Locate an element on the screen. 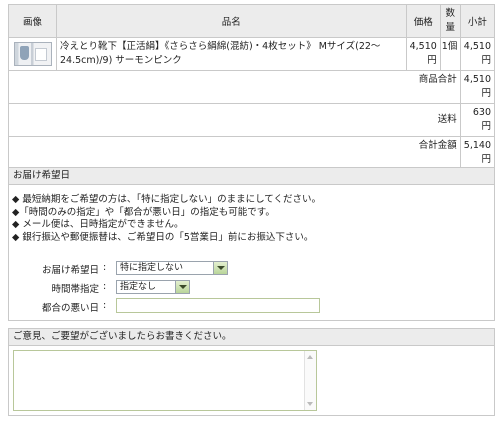 The width and height of the screenshot is (503, 421). item-image-cell is located at coordinates (32, 54).